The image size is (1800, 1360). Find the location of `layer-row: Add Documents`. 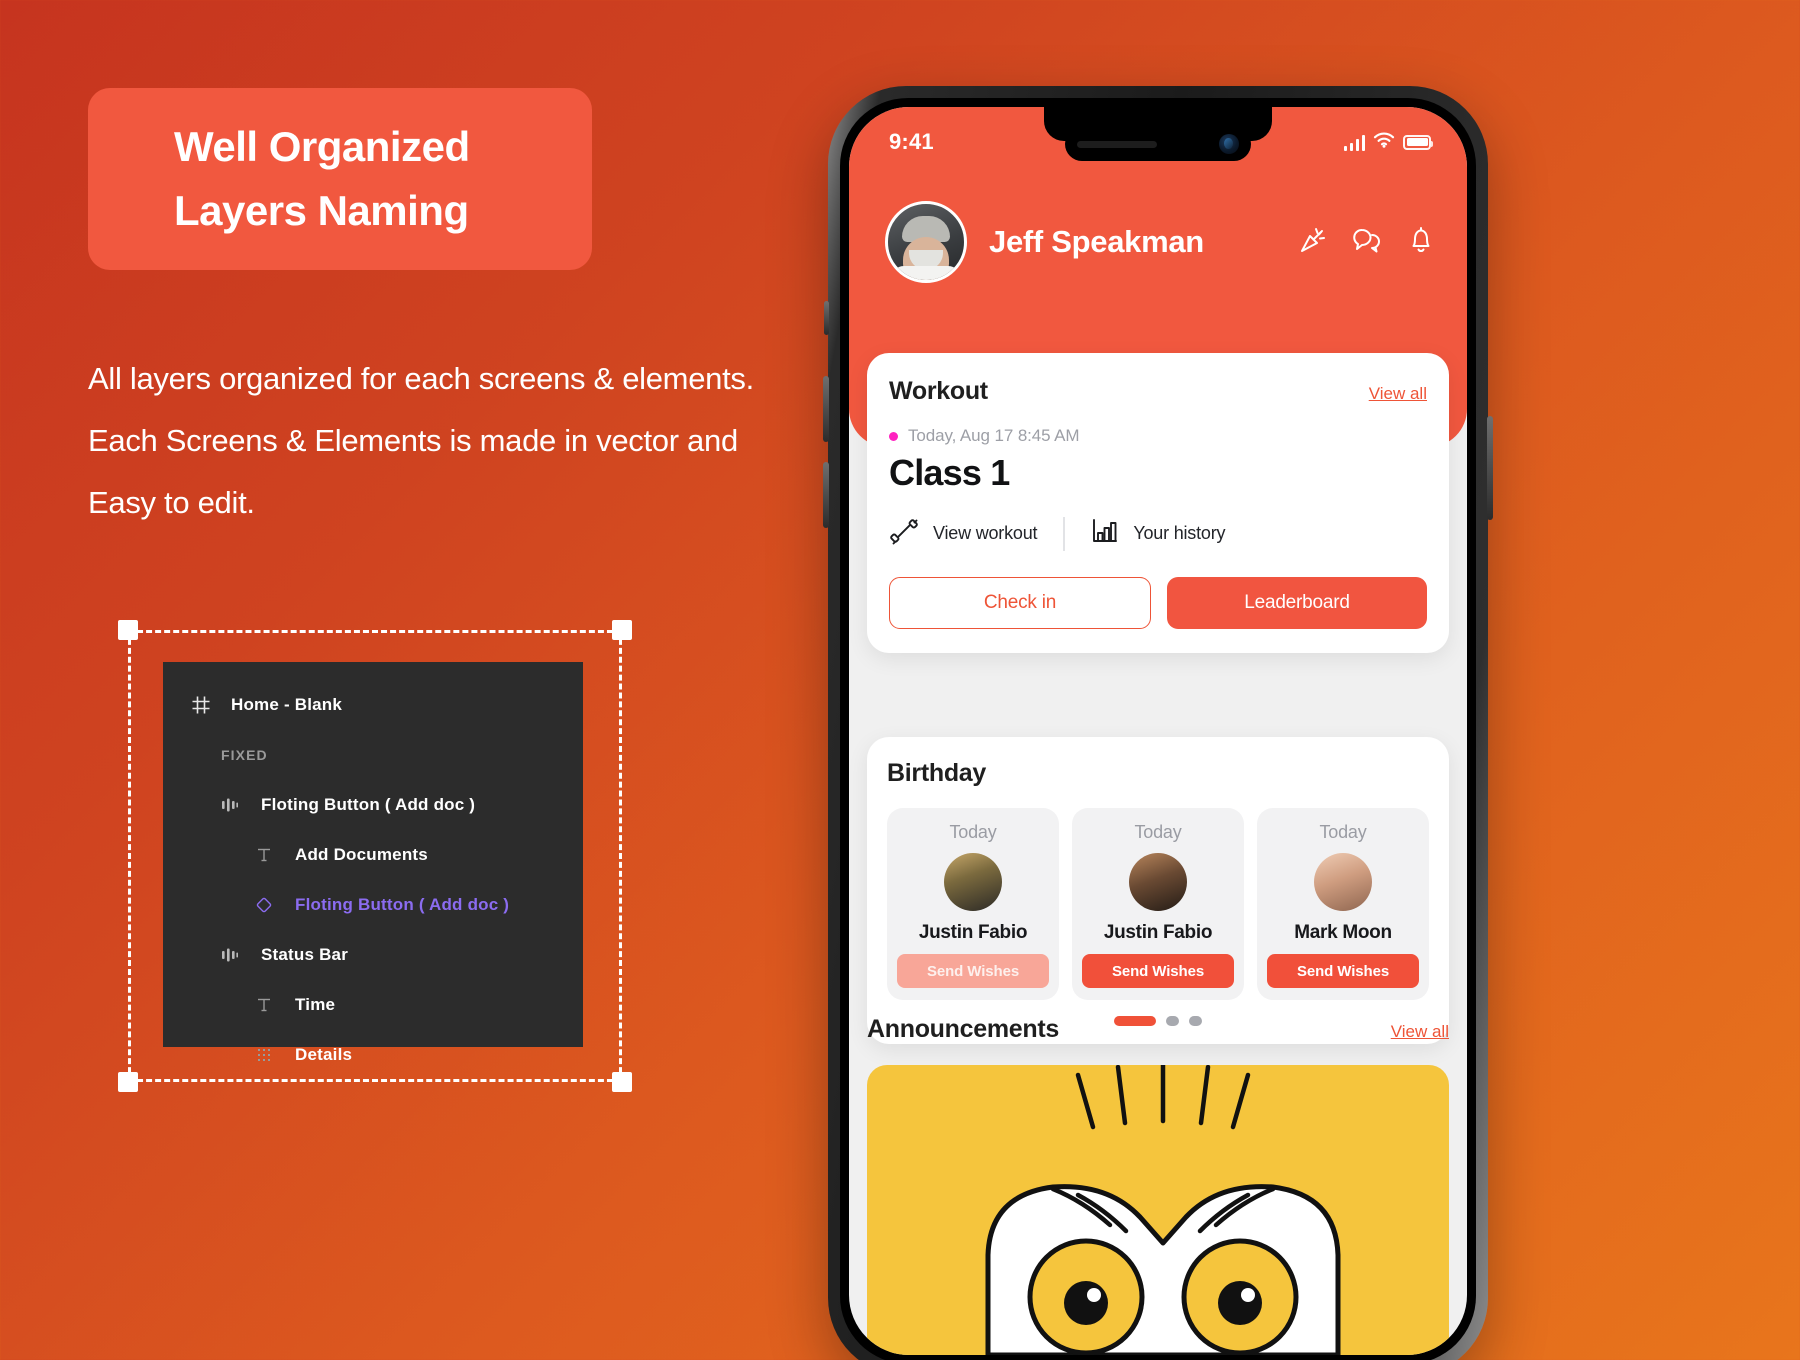

layer-row: Add Documents is located at coordinates (373, 855).